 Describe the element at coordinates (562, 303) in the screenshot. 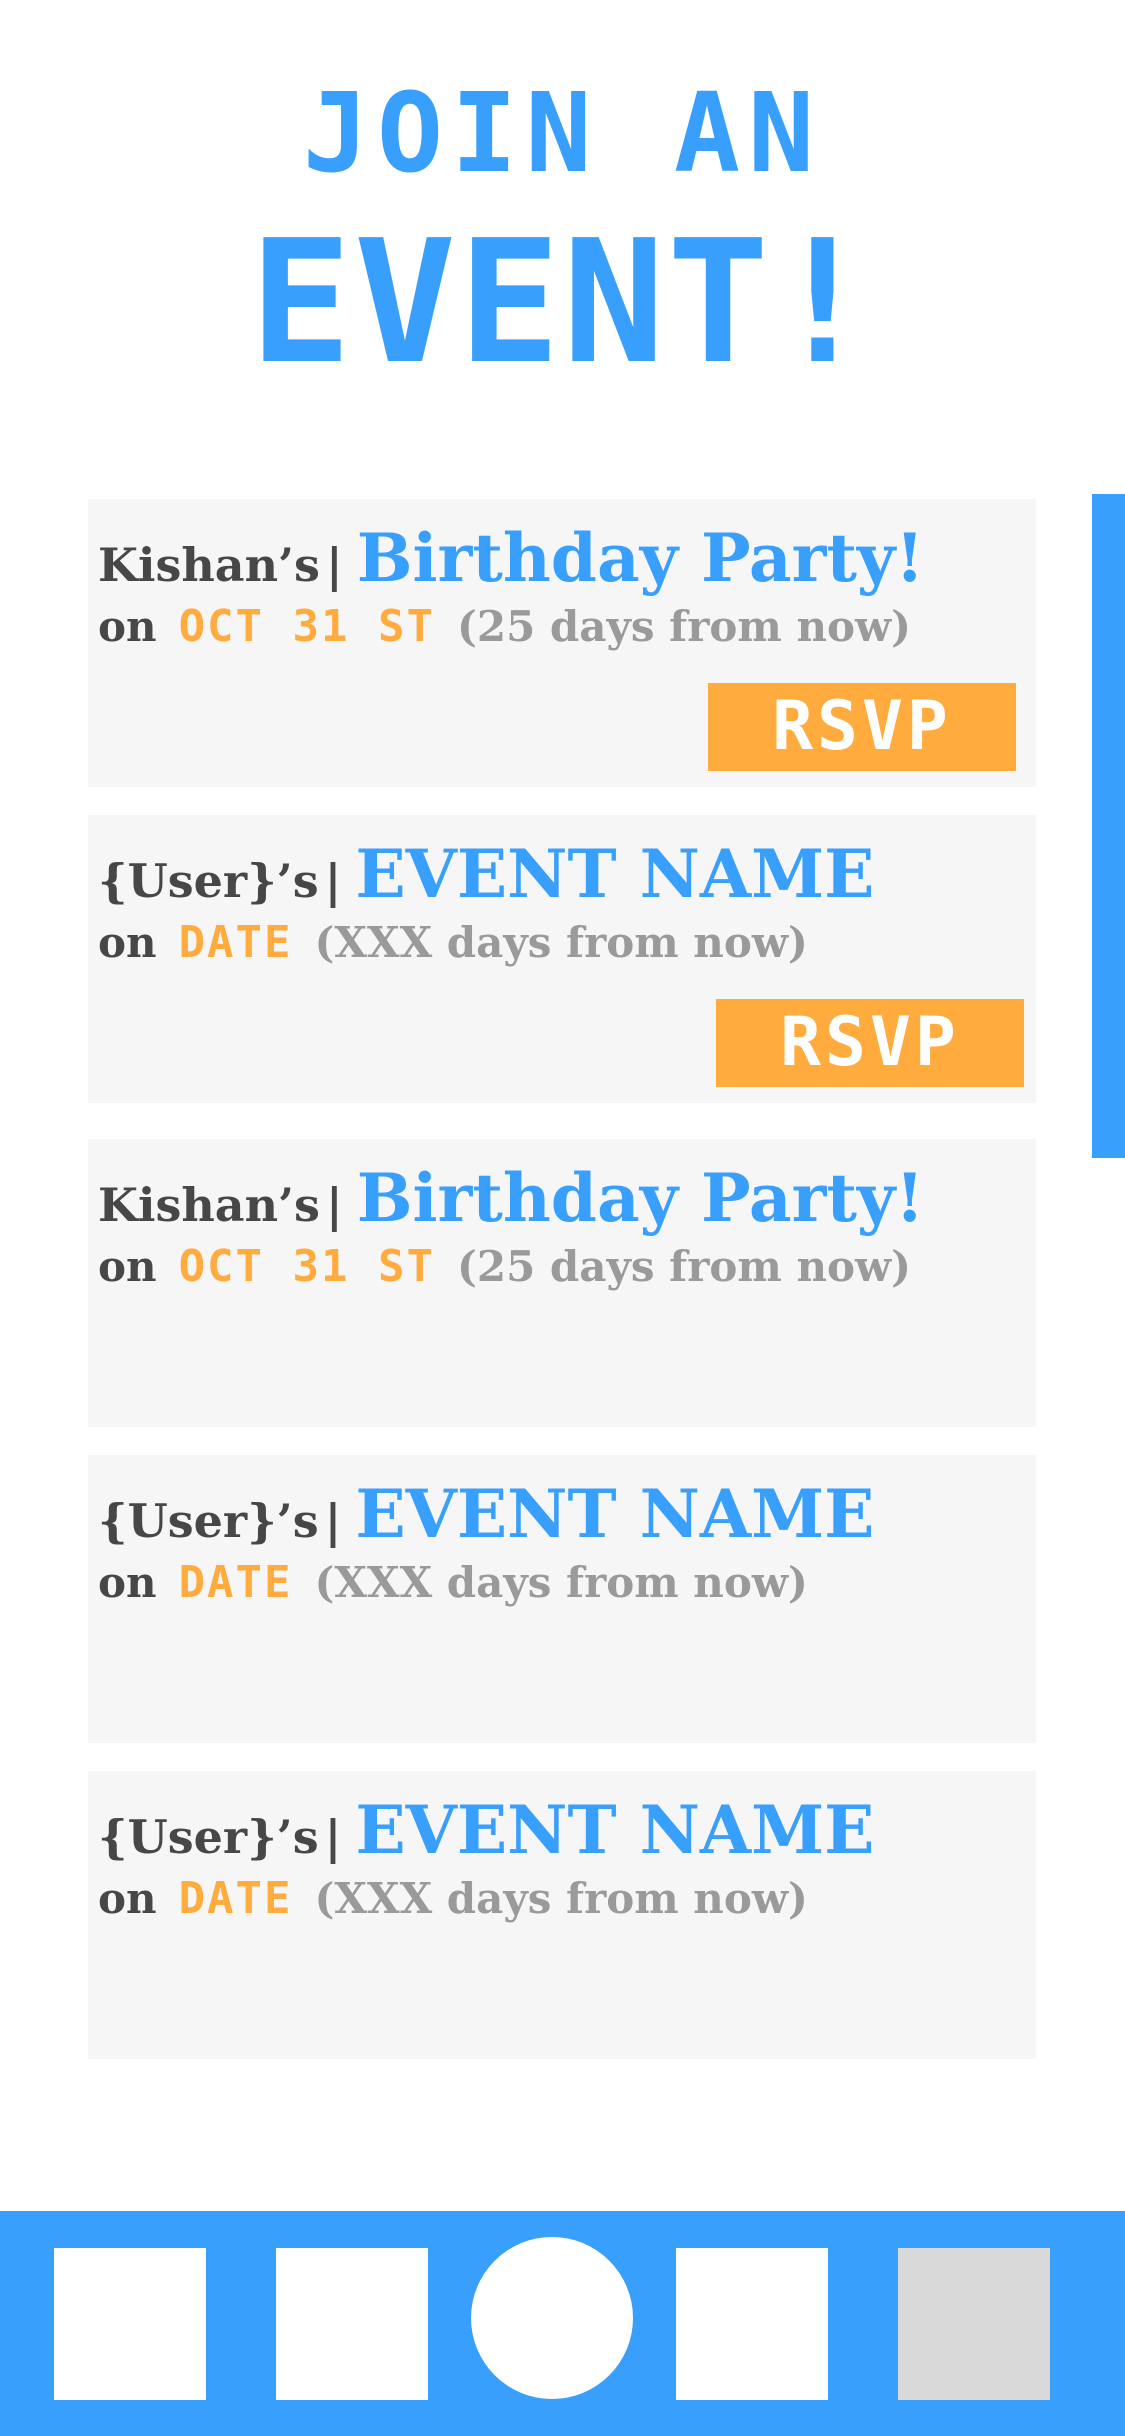

I see `page-title-line2: EVENT!` at that location.